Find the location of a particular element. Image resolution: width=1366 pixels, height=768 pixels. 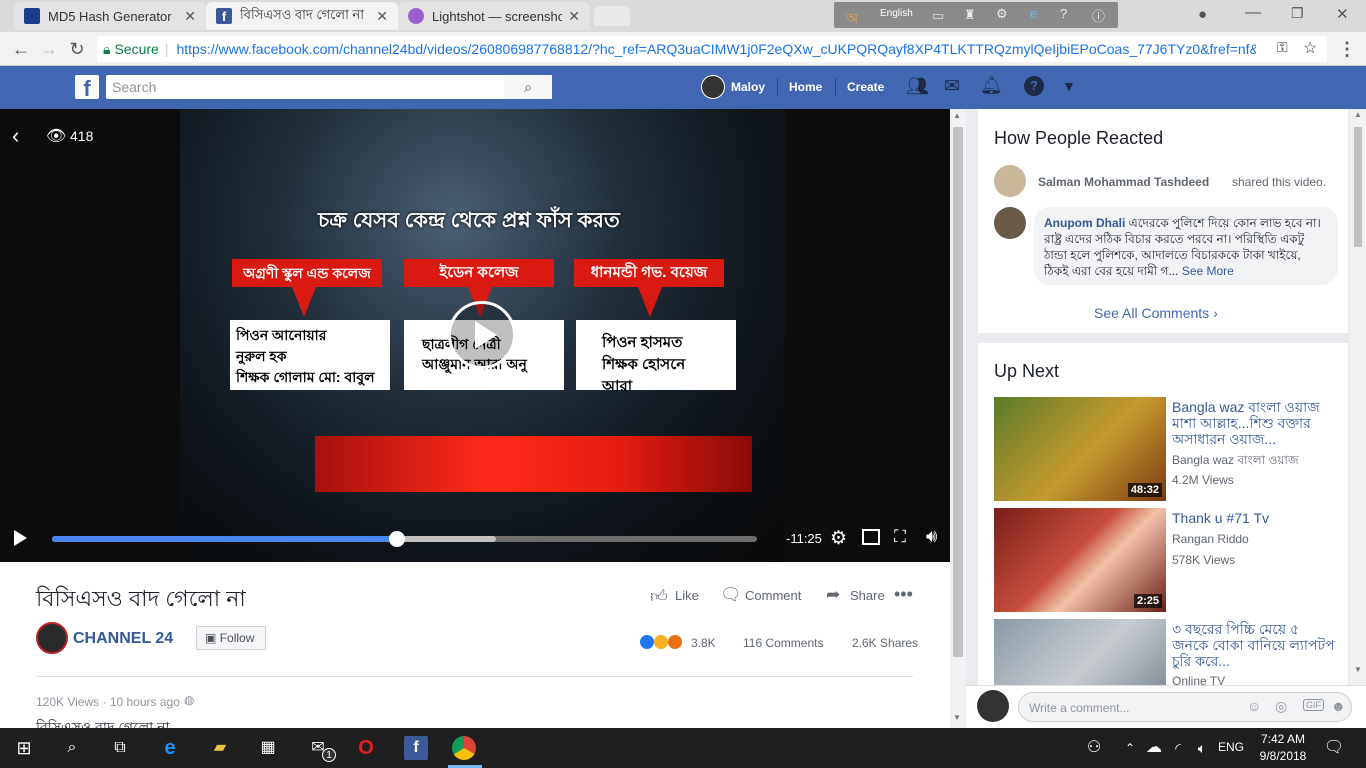

follow-button: ▣ Follow is located at coordinates (231, 638).